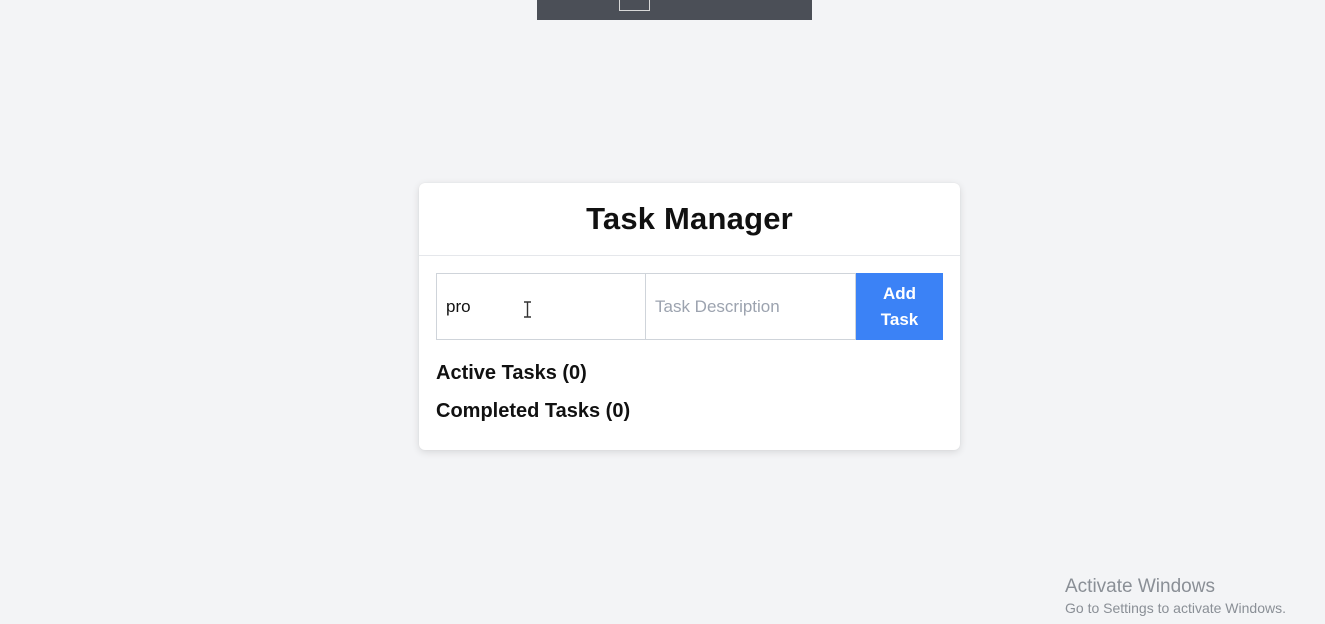 This screenshot has height=624, width=1325. I want to click on card-header: Task Manager, so click(689, 219).